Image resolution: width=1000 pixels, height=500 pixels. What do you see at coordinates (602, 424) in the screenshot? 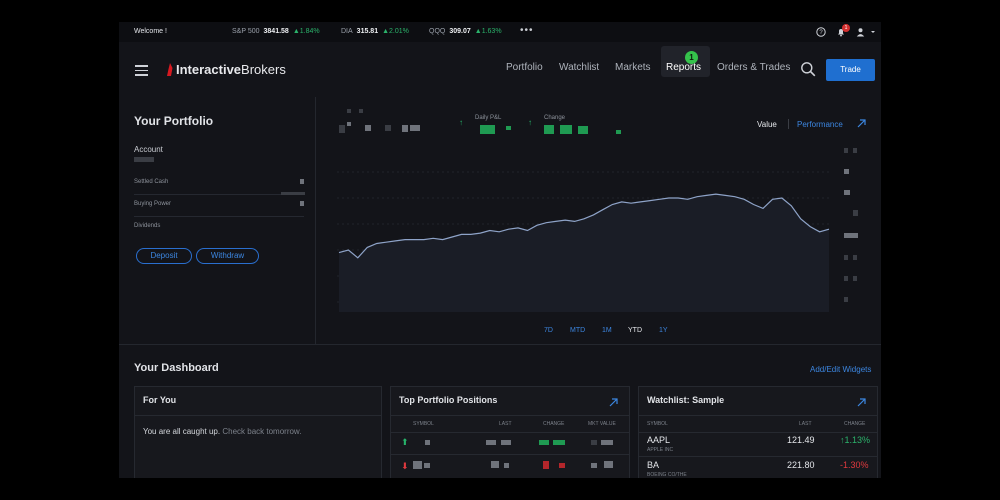
I see `col-mkt-value: MKT VALUE` at bounding box center [602, 424].